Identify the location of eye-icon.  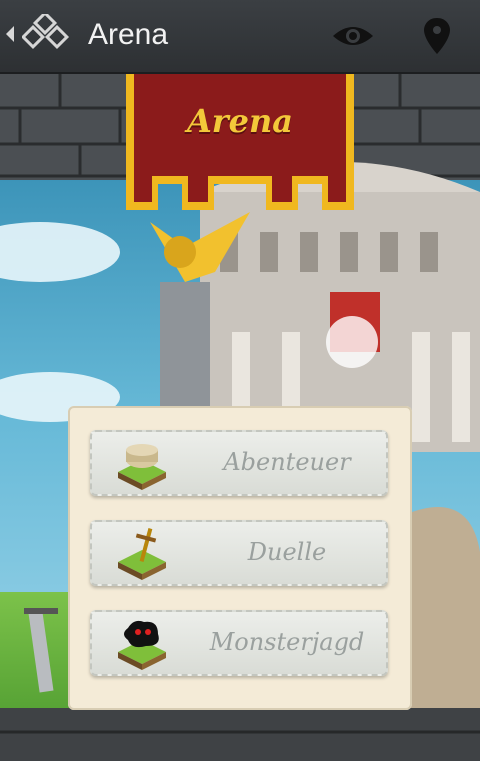
(353, 36).